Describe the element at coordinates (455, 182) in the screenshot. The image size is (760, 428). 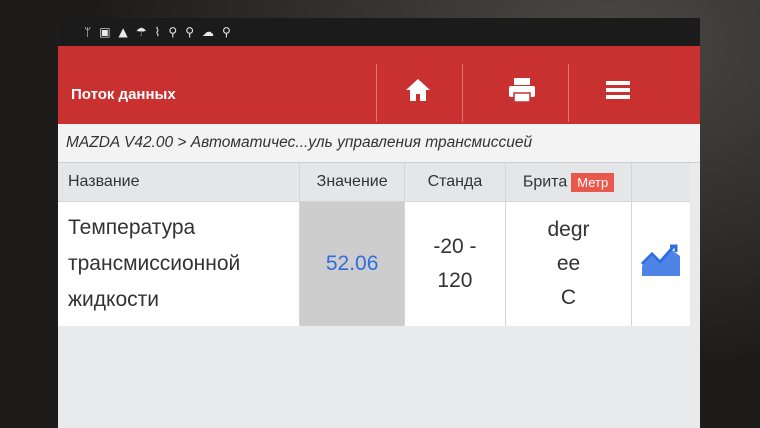
I see `column-header-standard: Станда` at that location.